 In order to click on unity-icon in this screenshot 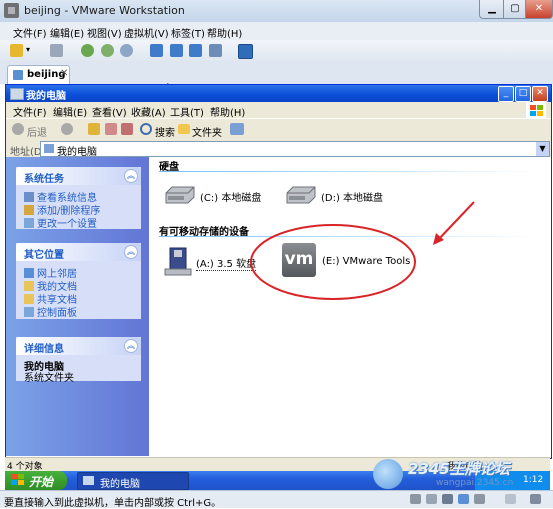, I will do `click(215, 50)`.